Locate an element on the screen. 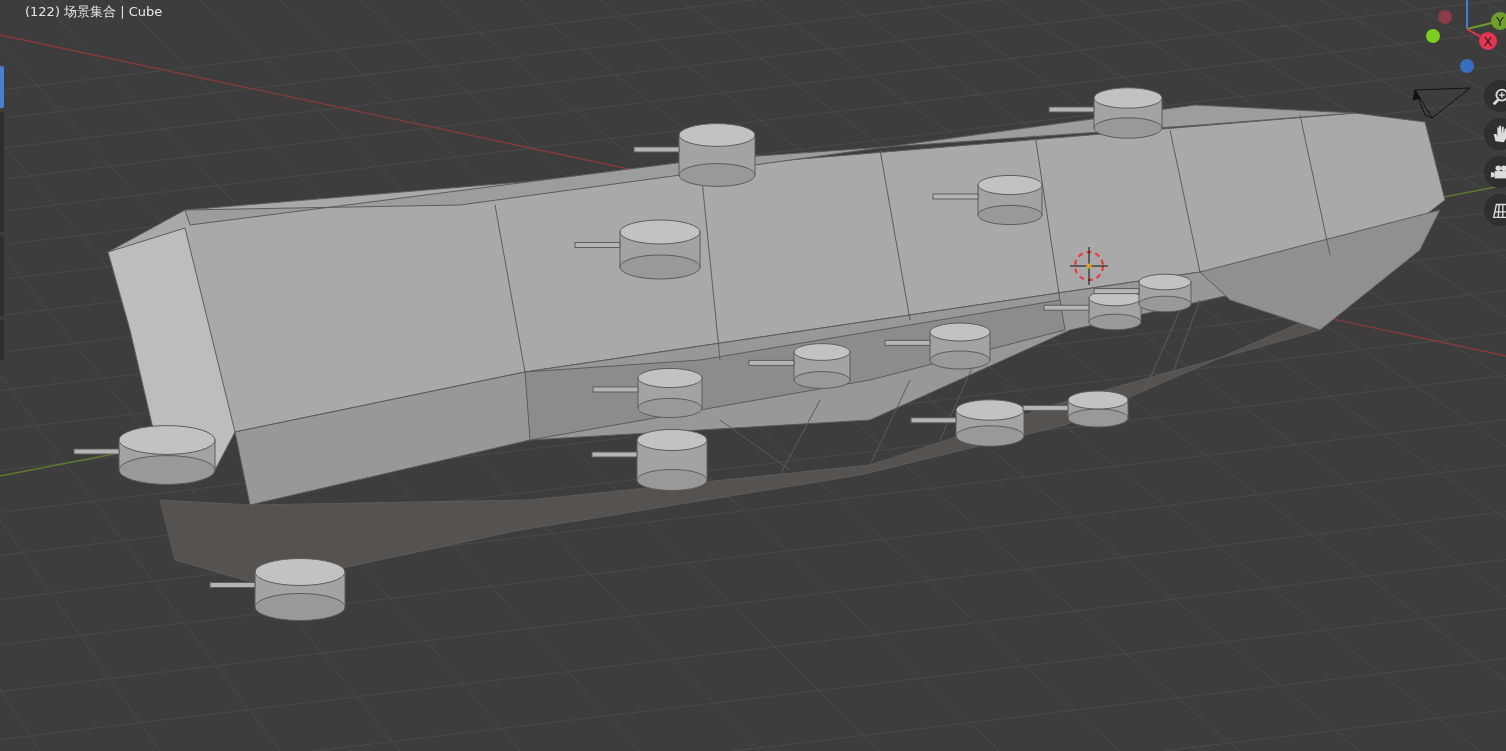  camera-object-drawing is located at coordinates (1441, 103).